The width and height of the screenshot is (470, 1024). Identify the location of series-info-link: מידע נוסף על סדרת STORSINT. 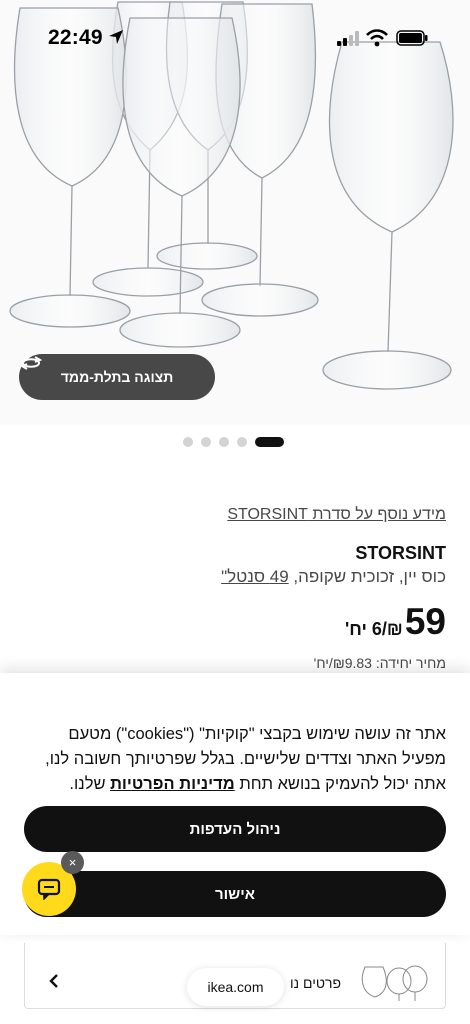
(336, 515).